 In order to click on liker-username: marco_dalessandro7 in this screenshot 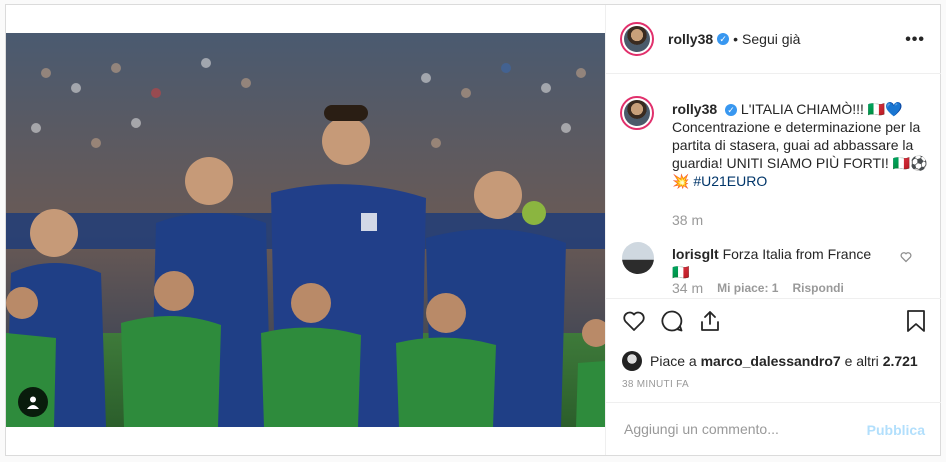, I will do `click(771, 361)`.